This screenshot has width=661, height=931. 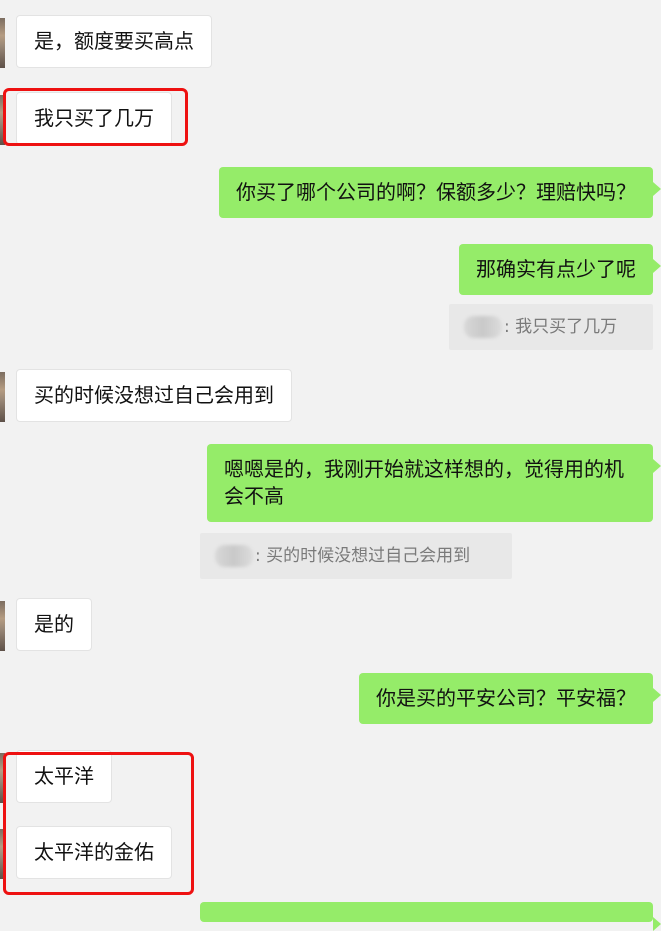 What do you see at coordinates (556, 269) in the screenshot?
I see `message-text: 那确实有点少了呢` at bounding box center [556, 269].